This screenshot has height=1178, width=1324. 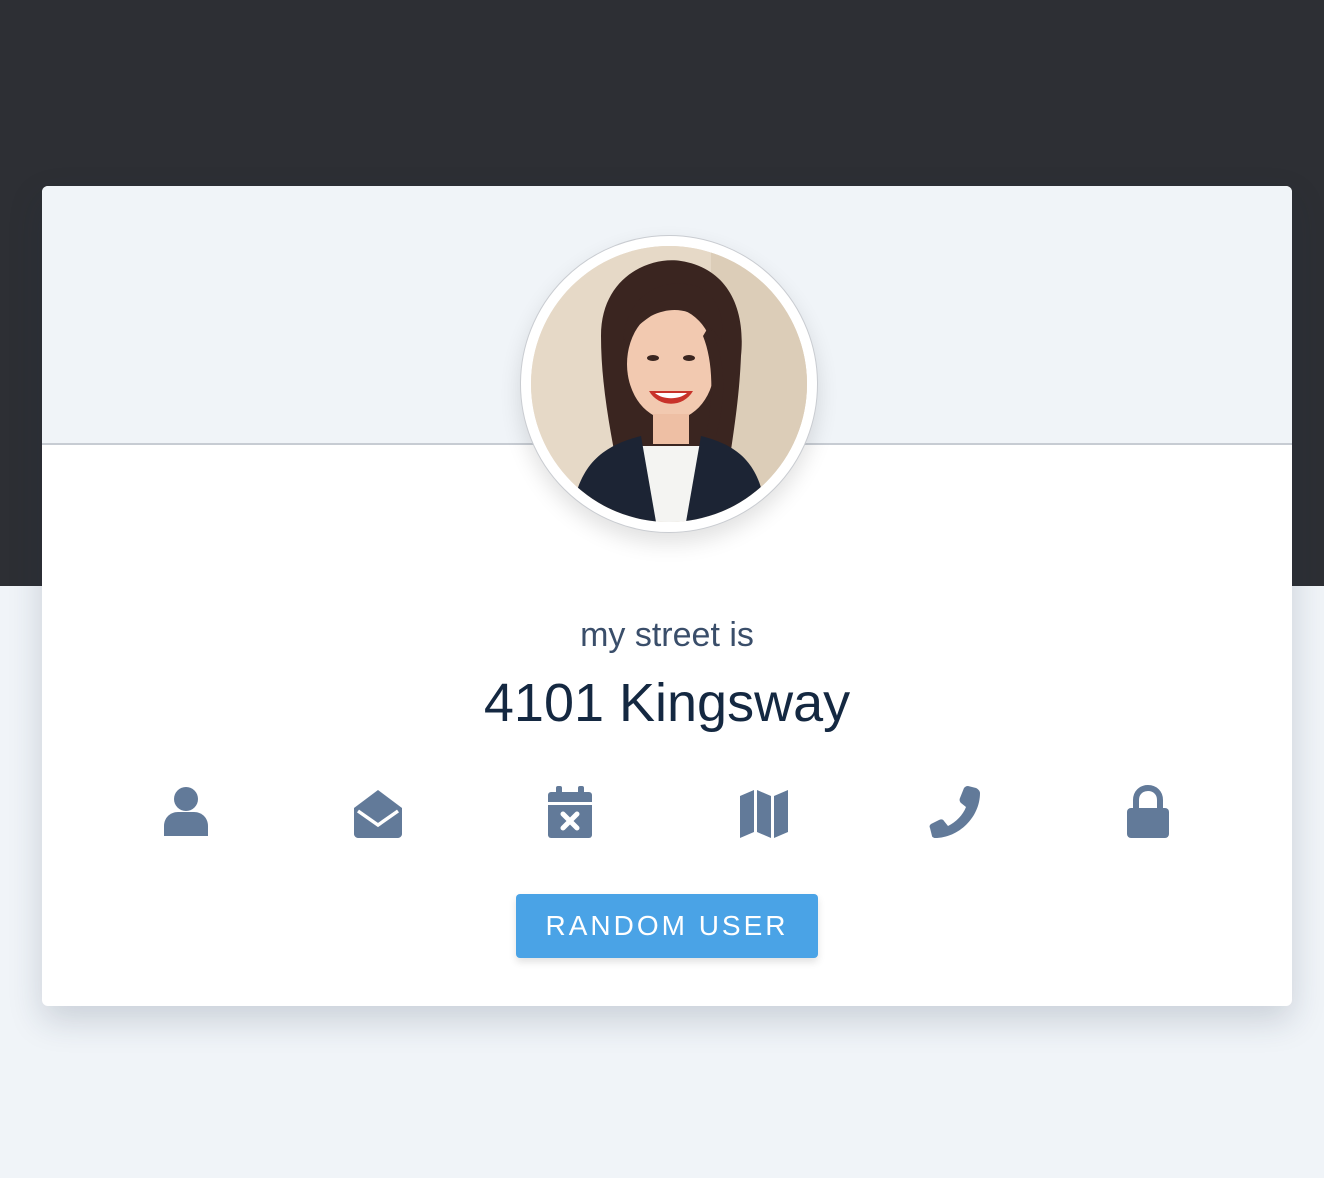 I want to click on envelope-open-icon, so click(x=378, y=812).